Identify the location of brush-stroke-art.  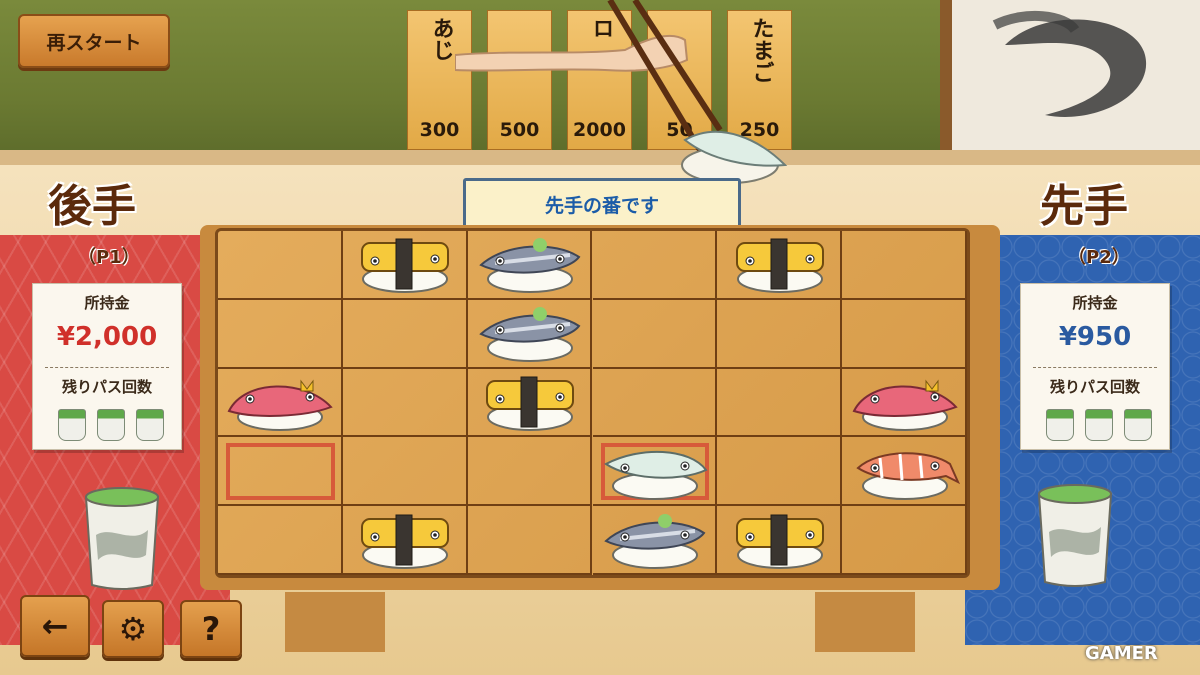
(1069, 63).